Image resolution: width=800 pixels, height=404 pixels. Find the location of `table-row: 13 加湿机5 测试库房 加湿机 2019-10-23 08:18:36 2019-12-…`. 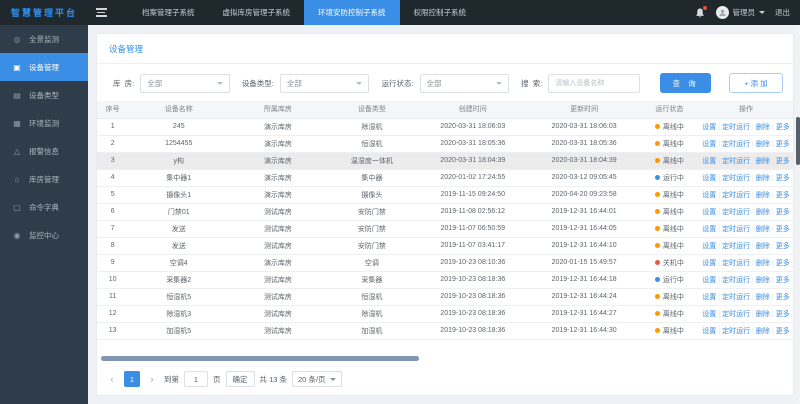

table-row: 13 加湿机5 测试库房 加湿机 2019-10-23 08:18:36 2019-12-… is located at coordinates (445, 331).